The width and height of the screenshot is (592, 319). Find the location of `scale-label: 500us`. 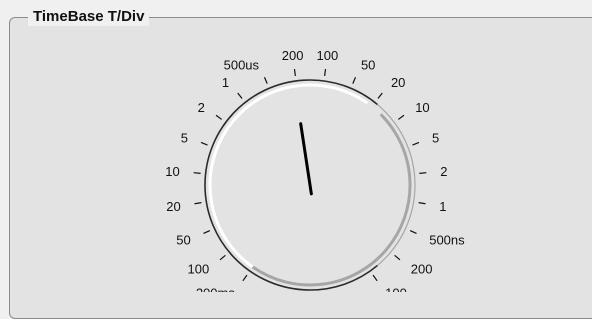

scale-label: 500us is located at coordinates (242, 64).